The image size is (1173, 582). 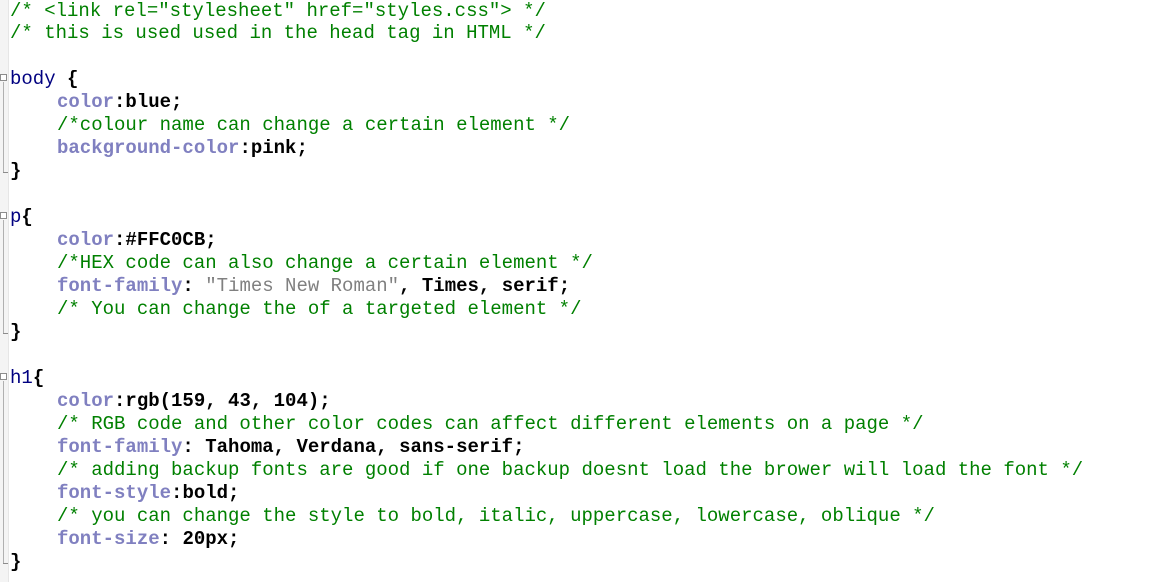 What do you see at coordinates (3, 77) in the screenshot?
I see `fold-toggle-body` at bounding box center [3, 77].